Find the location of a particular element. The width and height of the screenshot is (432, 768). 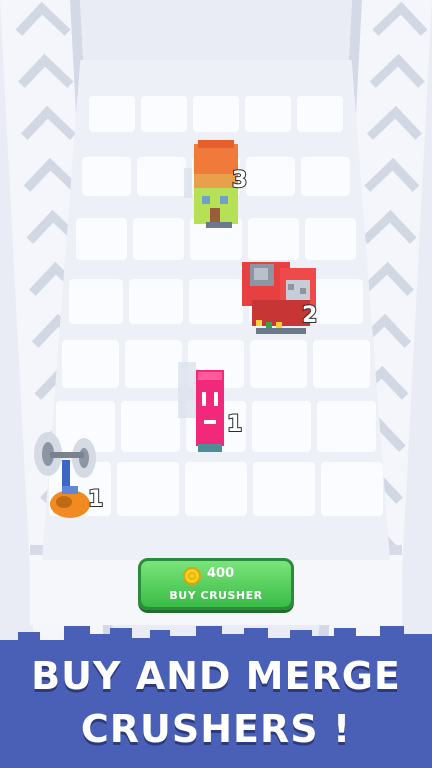

price-label: 400 is located at coordinates (221, 573).